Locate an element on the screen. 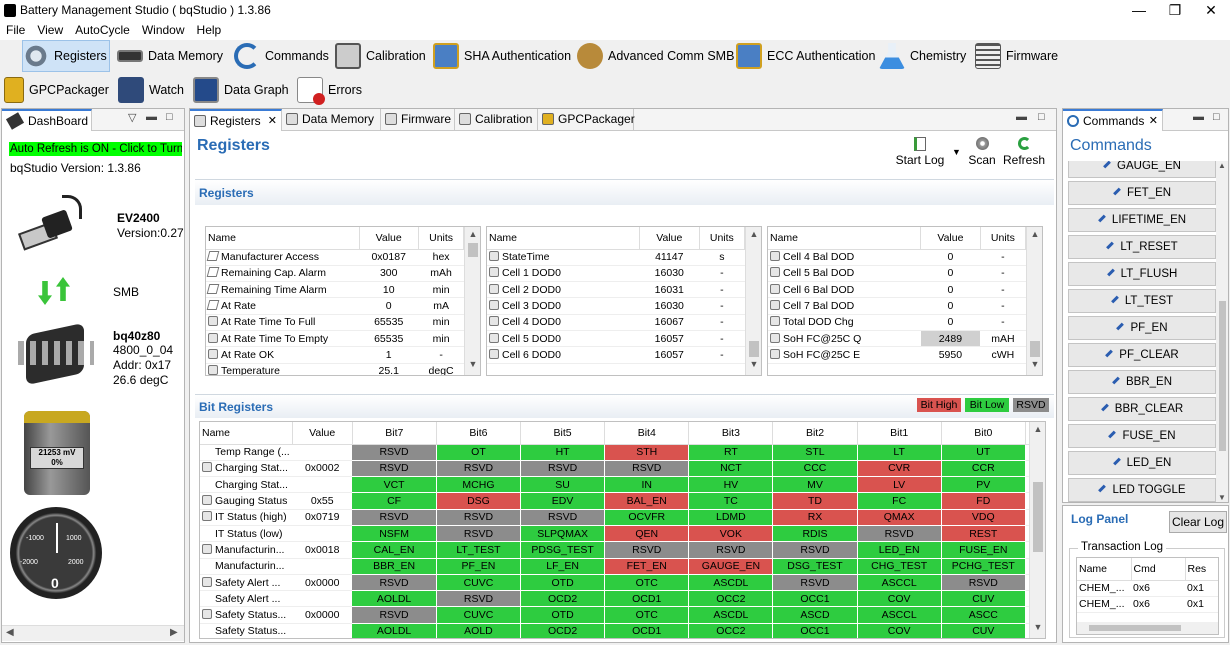 The width and height of the screenshot is (1230, 645). bit-cell: OT is located at coordinates (479, 452).